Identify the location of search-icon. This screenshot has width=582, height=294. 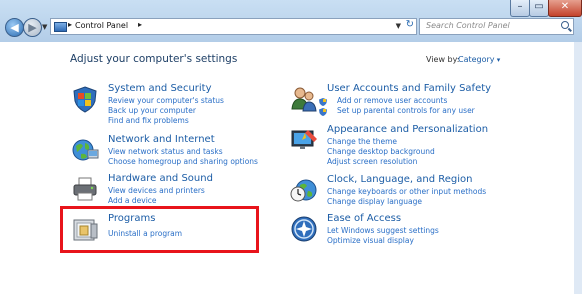
(565, 25).